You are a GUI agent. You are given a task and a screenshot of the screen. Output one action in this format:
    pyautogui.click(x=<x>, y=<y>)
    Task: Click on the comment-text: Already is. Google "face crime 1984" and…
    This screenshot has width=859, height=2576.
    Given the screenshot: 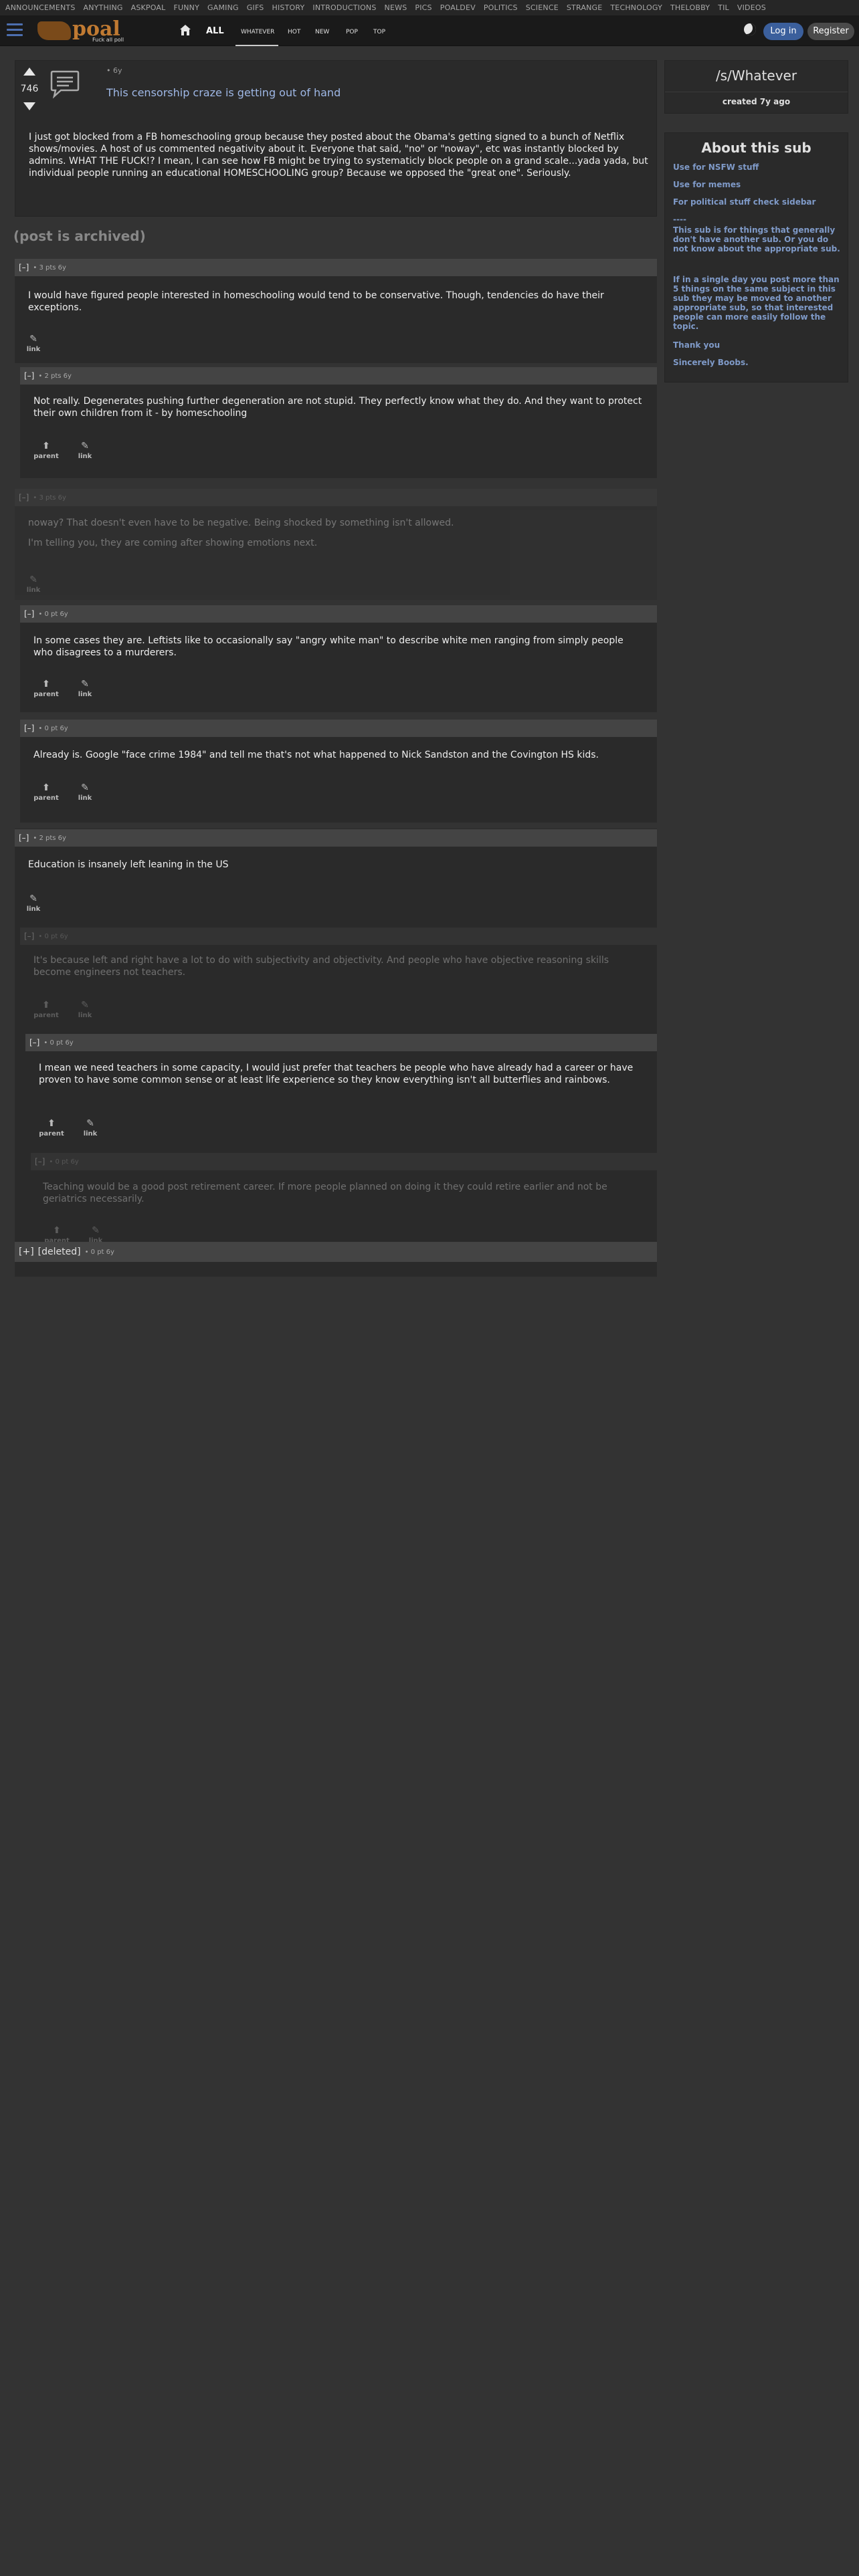 What is the action you would take?
    pyautogui.click(x=316, y=755)
    